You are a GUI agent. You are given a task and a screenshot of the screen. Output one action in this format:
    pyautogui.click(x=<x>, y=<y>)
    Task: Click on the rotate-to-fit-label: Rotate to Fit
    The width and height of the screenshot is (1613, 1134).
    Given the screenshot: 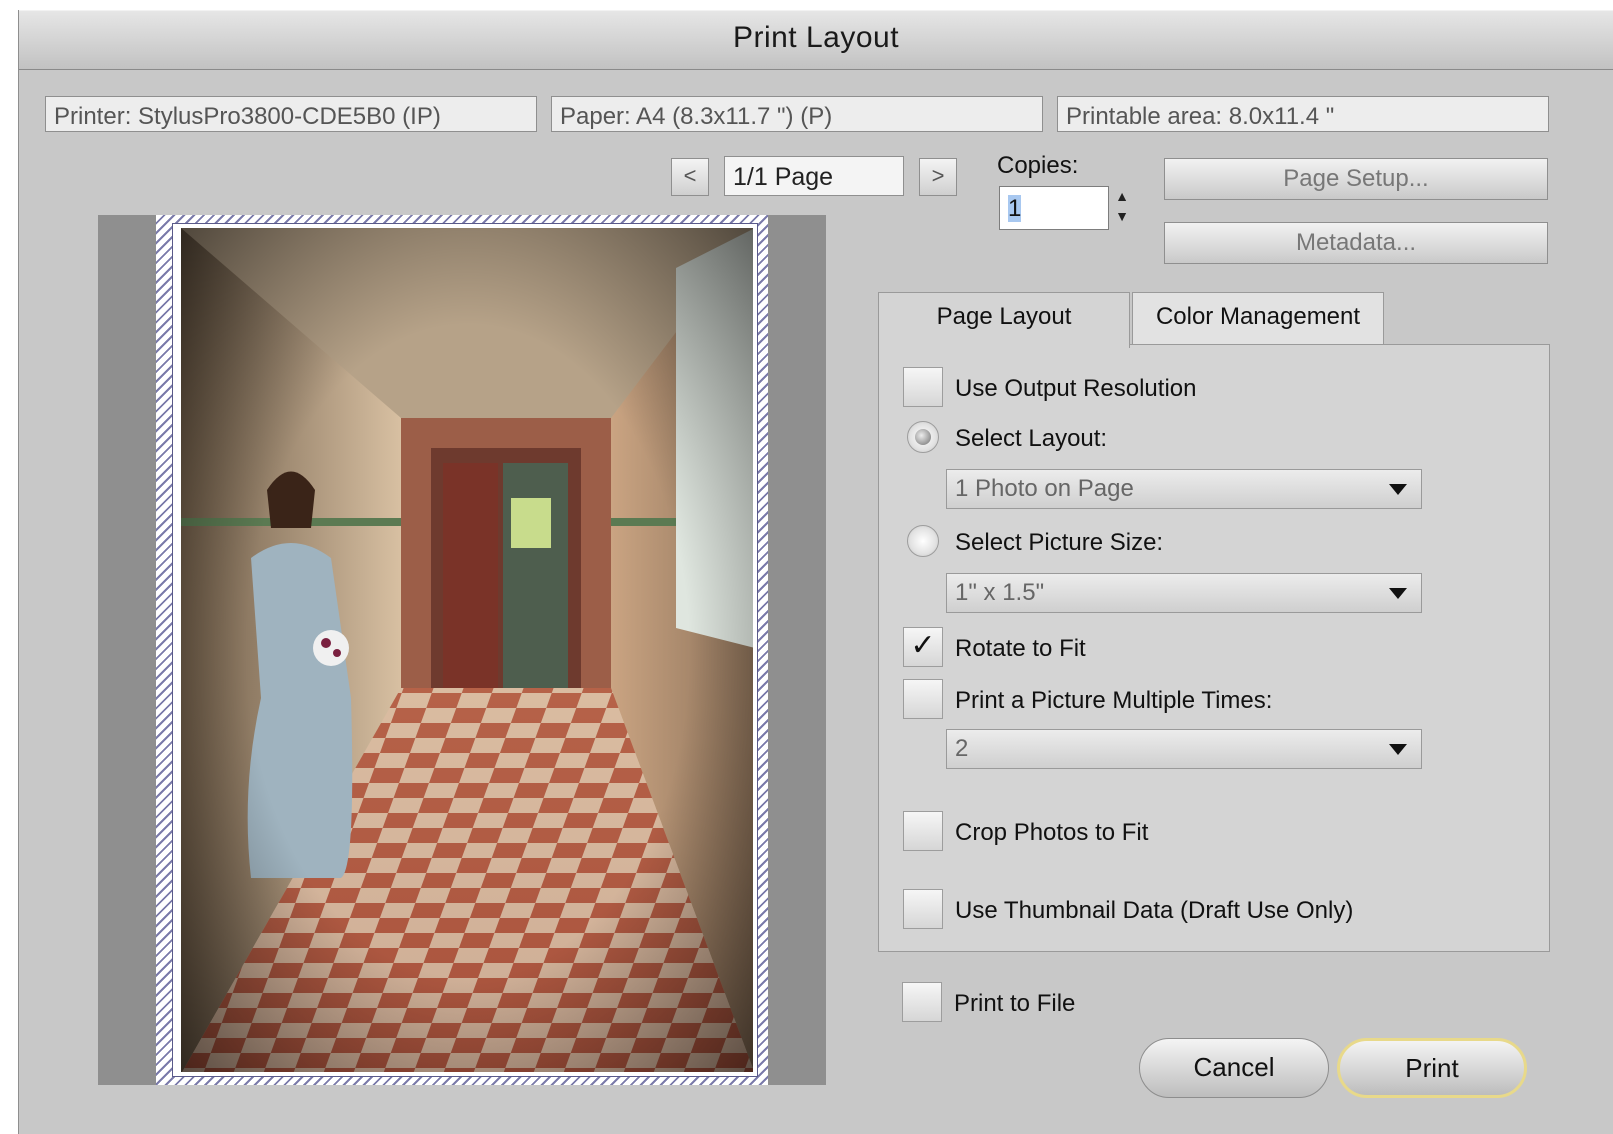 What is the action you would take?
    pyautogui.click(x=1020, y=648)
    